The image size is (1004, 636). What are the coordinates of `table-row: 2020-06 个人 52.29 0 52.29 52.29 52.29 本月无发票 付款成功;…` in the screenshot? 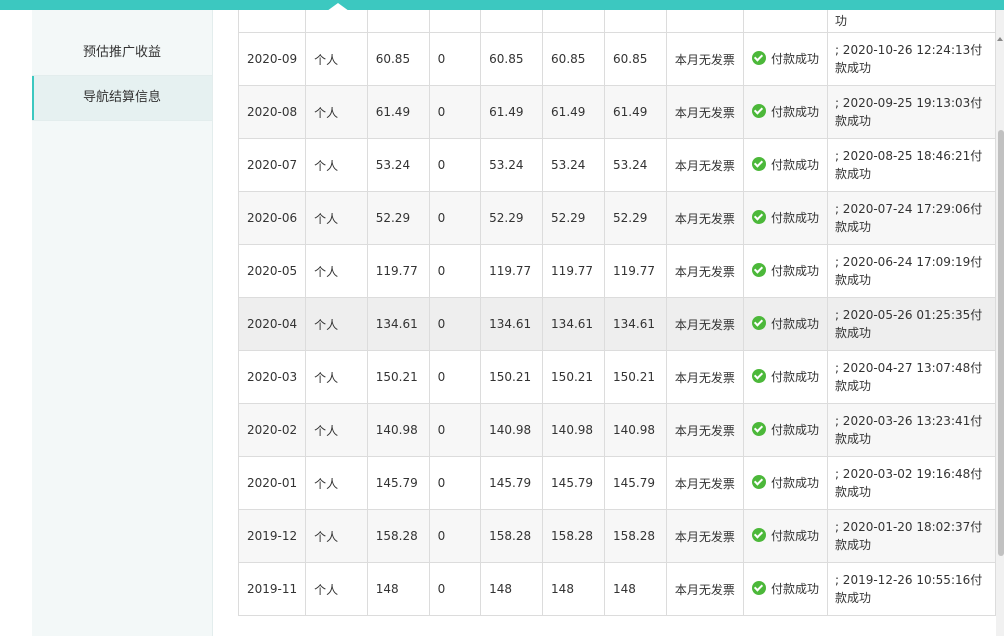 It's located at (617, 218).